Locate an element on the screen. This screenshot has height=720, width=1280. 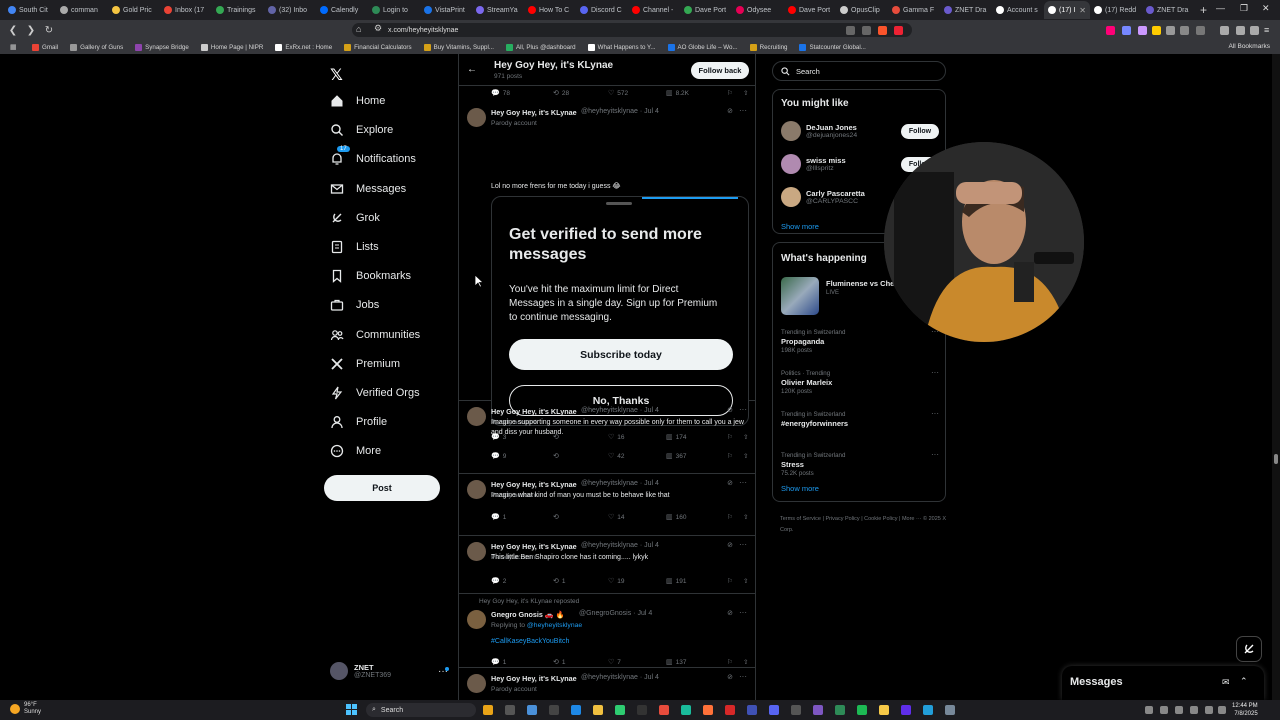
sidebar-toggle-icon is located at coordinates (1224, 30).